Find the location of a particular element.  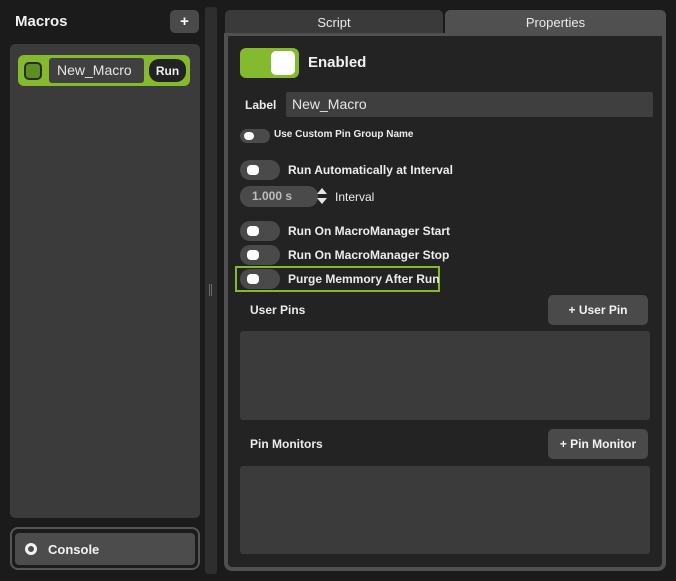

label-field-label: Label is located at coordinates (261, 105).